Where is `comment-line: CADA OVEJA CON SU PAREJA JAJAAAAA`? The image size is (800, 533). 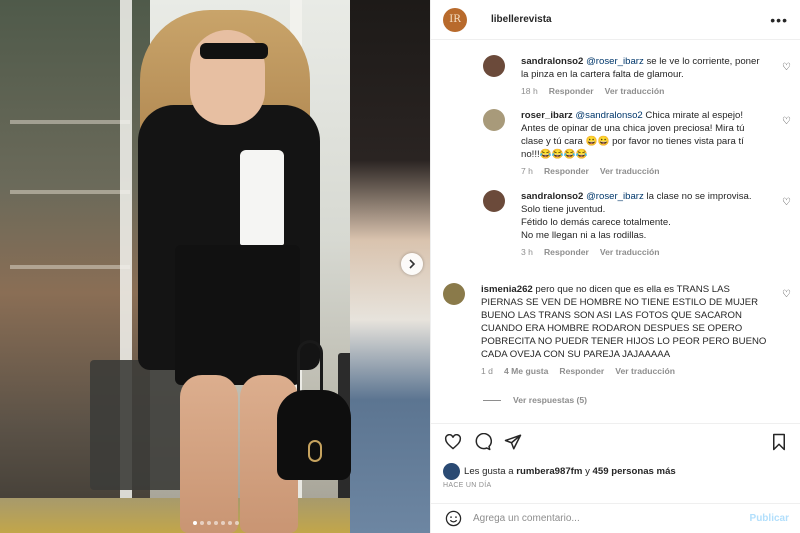 comment-line: CADA OVEJA CON SU PAREJA JAJAAAAA is located at coordinates (576, 354).